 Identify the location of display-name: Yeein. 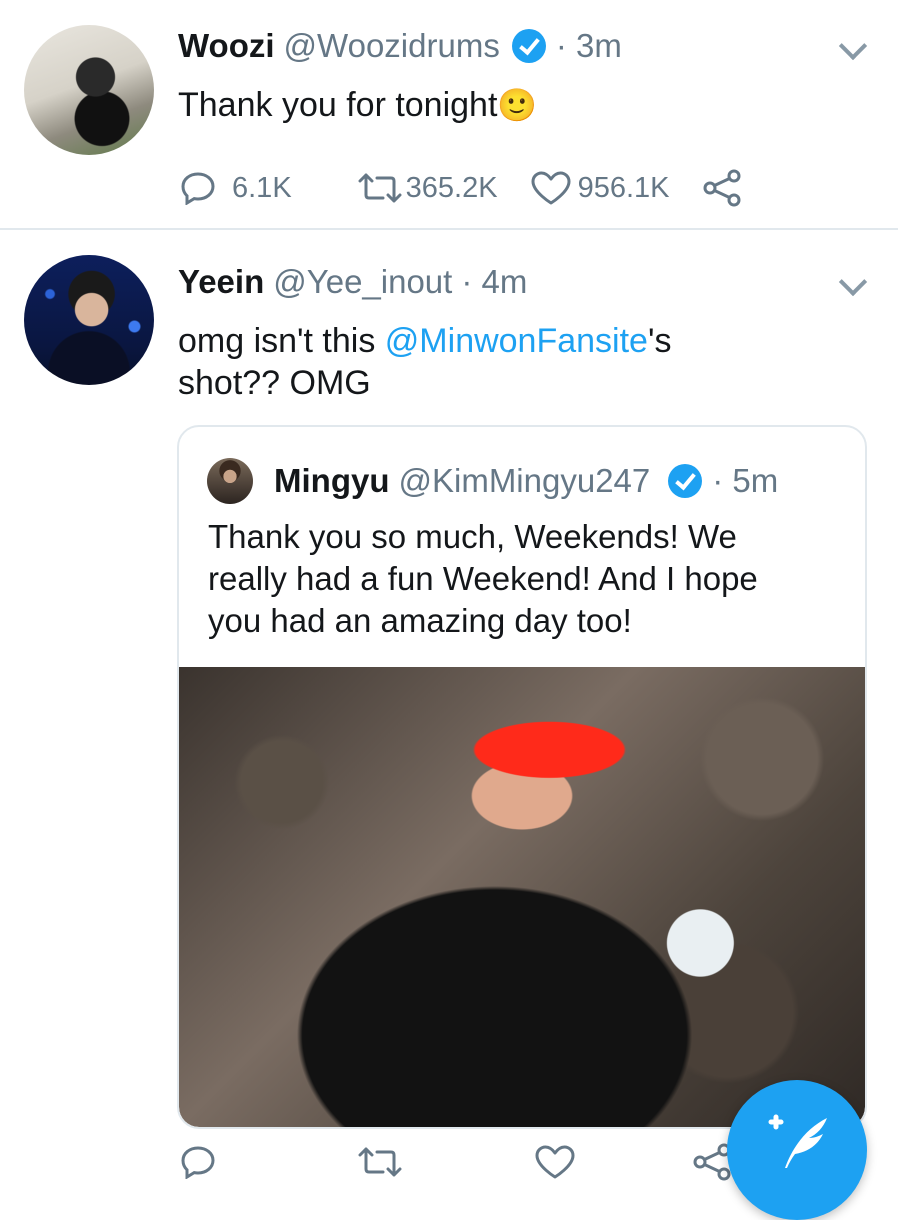
(221, 282).